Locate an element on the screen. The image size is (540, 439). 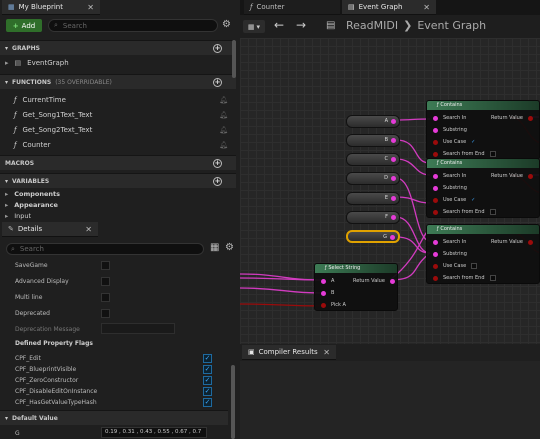
add-graph-icon: + is located at coordinates (217, 48).